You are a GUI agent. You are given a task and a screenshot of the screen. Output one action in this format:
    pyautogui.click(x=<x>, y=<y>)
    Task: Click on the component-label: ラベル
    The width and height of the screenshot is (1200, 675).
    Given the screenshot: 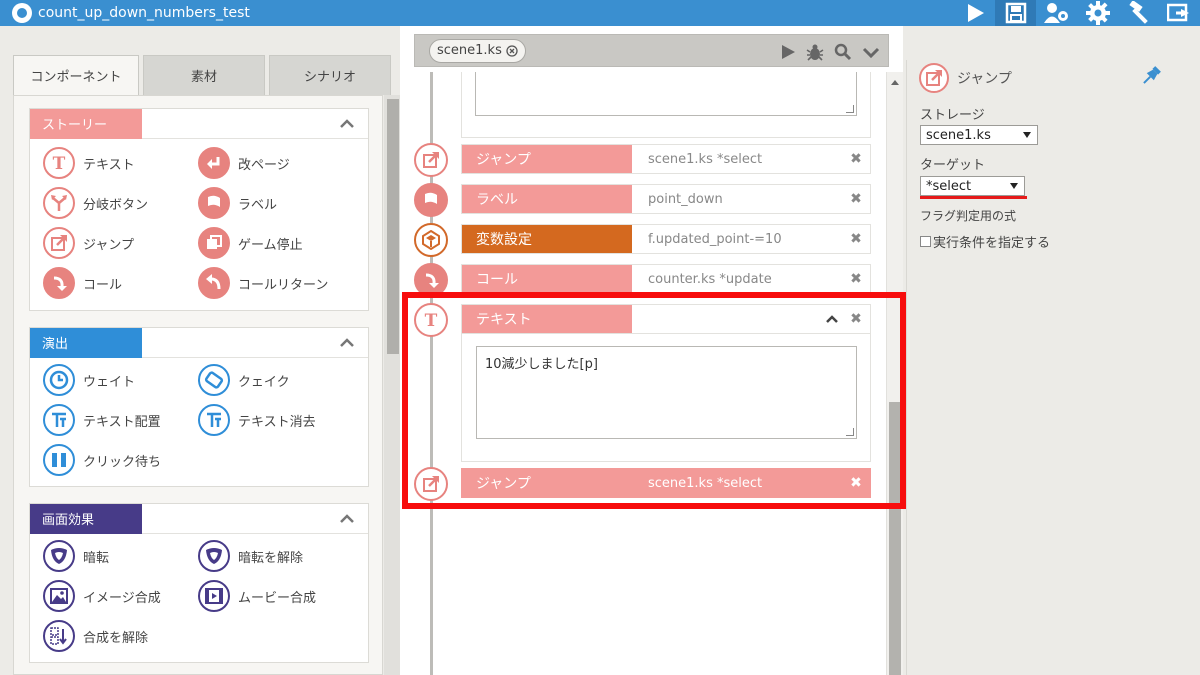 What is the action you would take?
    pyautogui.click(x=258, y=205)
    